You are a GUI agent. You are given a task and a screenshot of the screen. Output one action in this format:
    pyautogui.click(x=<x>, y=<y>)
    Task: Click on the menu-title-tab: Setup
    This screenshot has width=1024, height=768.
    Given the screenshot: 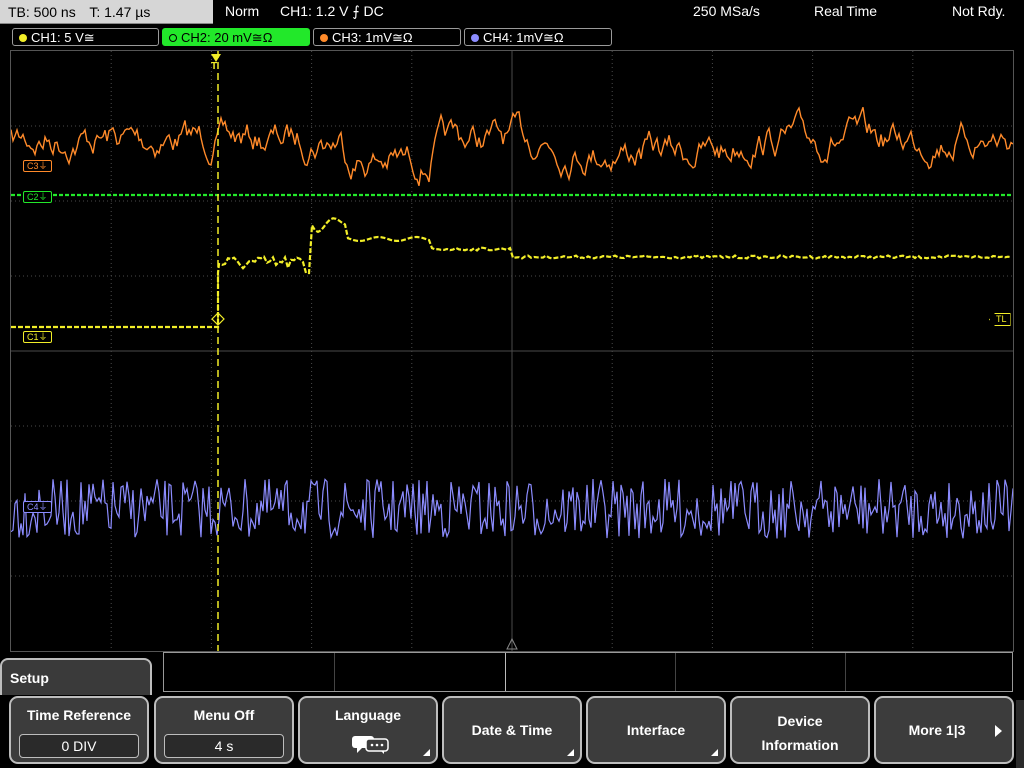 What is the action you would take?
    pyautogui.click(x=76, y=678)
    